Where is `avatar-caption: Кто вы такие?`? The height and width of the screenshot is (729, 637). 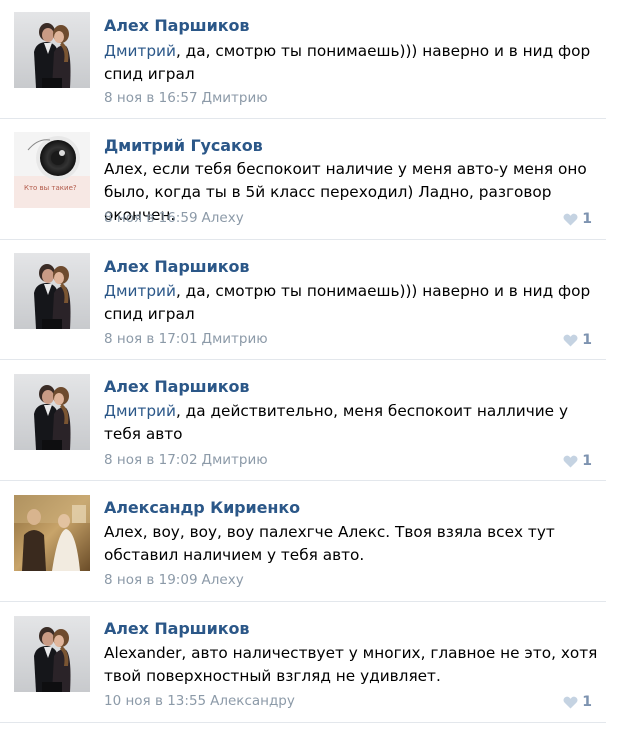
avatar-caption: Кто вы такие? is located at coordinates (50, 188).